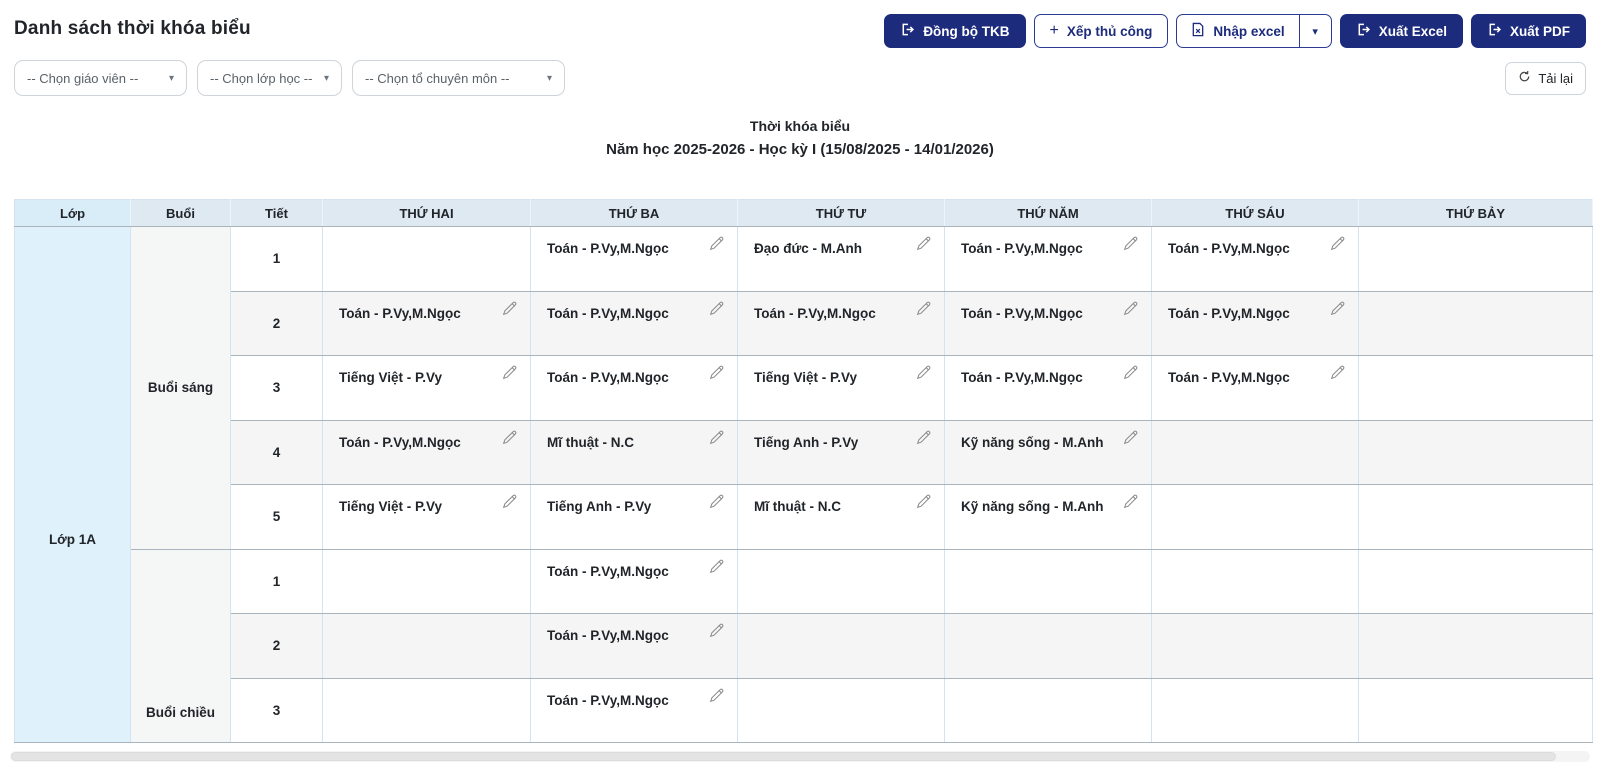  Describe the element at coordinates (1198, 31) in the screenshot. I see `file-excel-icon` at that location.